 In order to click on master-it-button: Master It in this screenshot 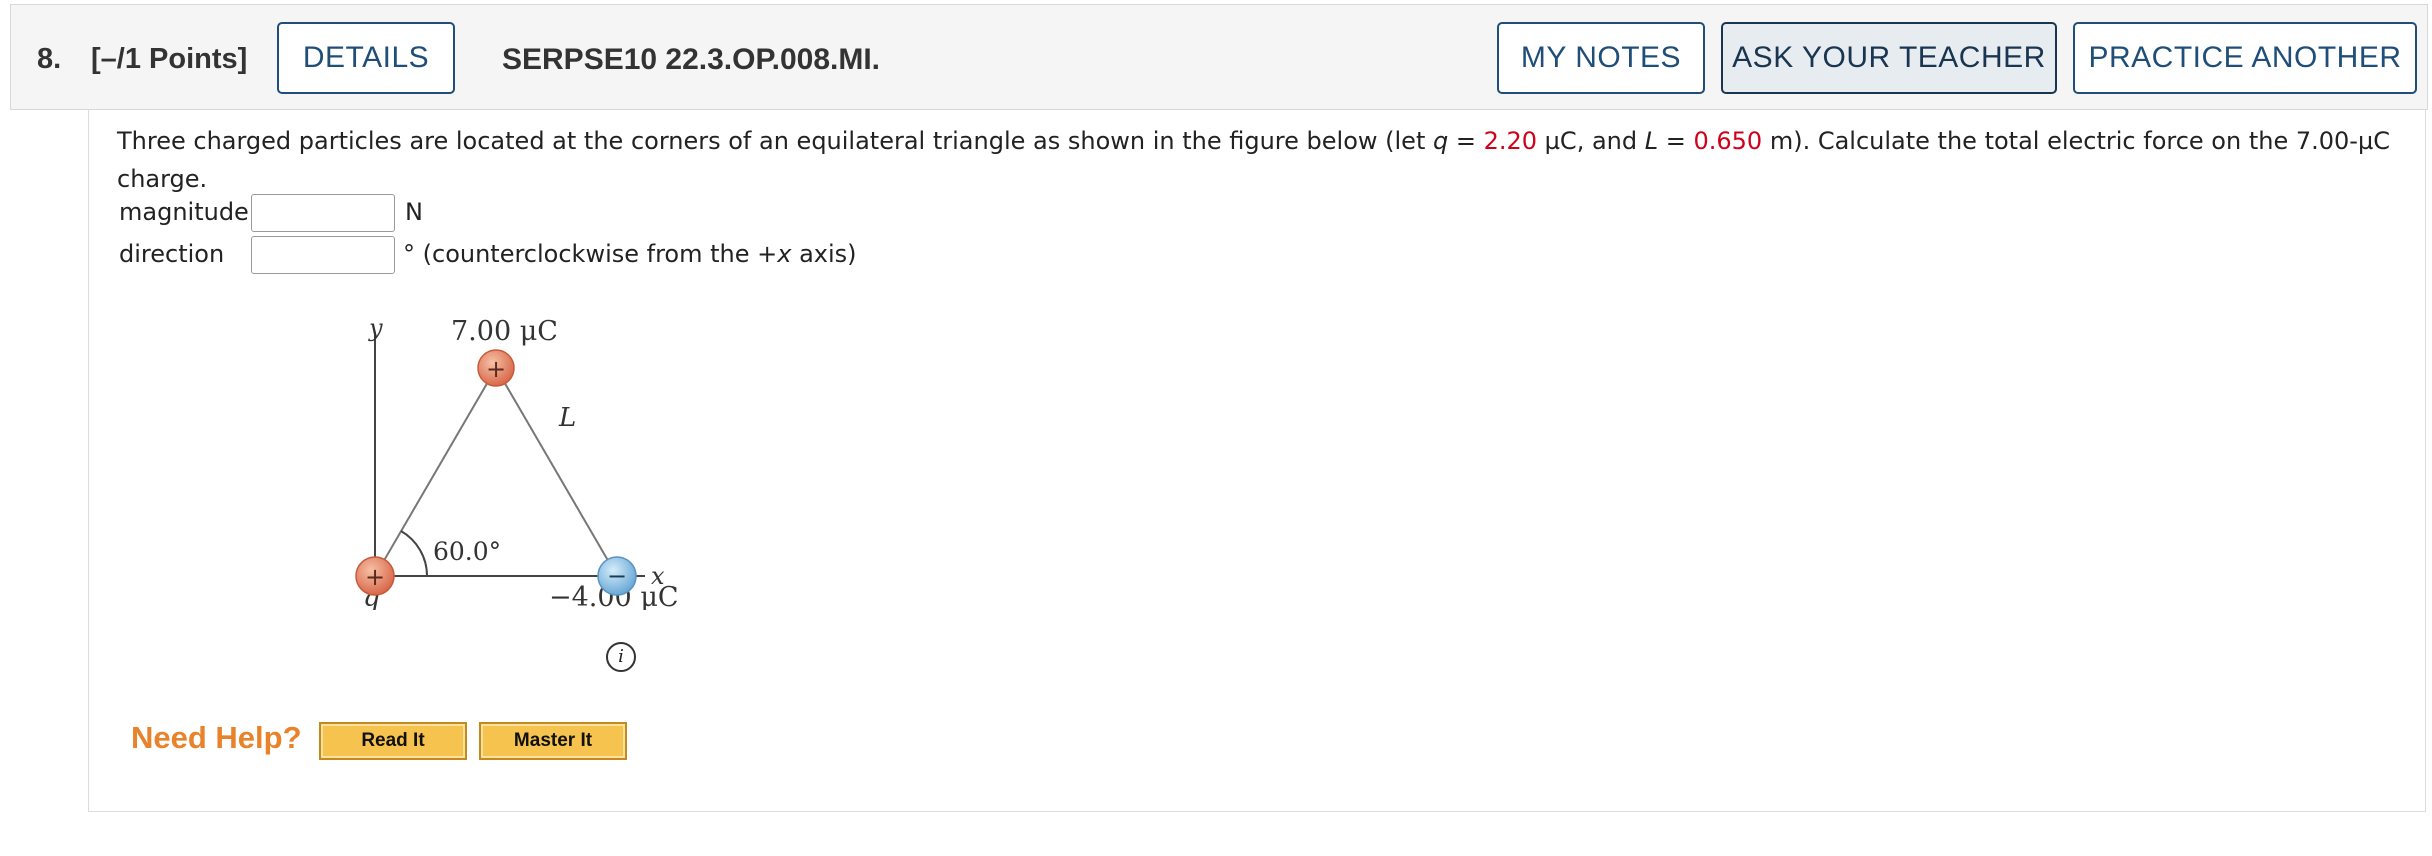, I will do `click(553, 741)`.